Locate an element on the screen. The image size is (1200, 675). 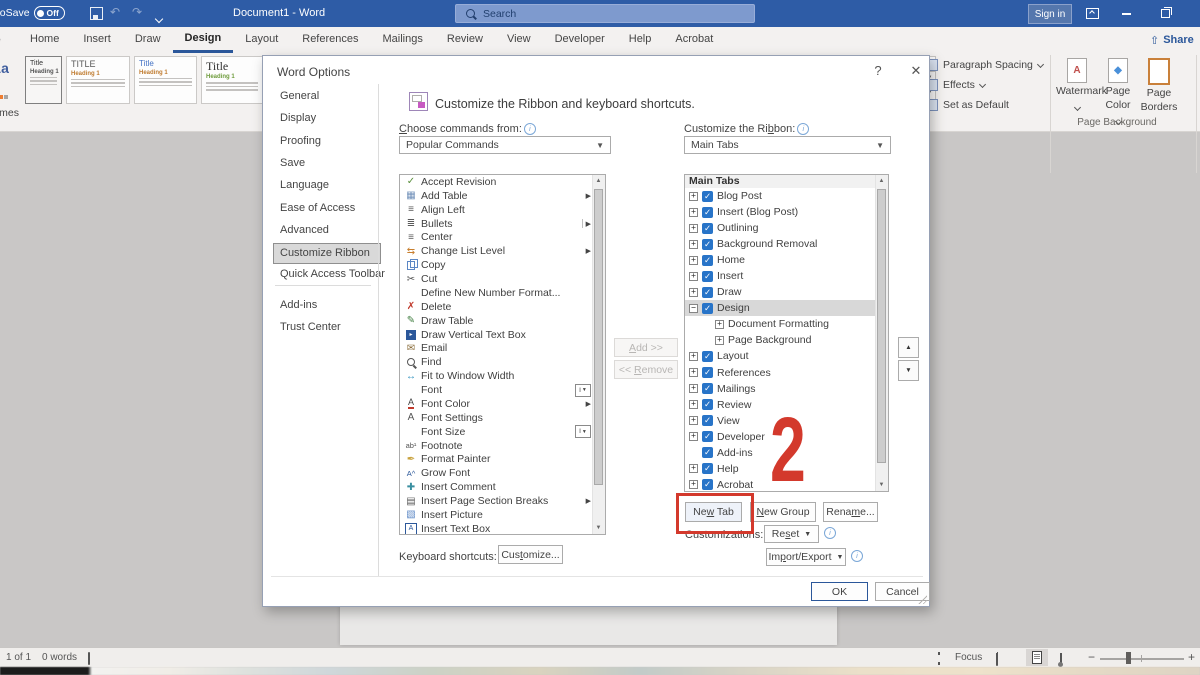
command-item-footnote: ab¹ Footnote is located at coordinates (502, 446).